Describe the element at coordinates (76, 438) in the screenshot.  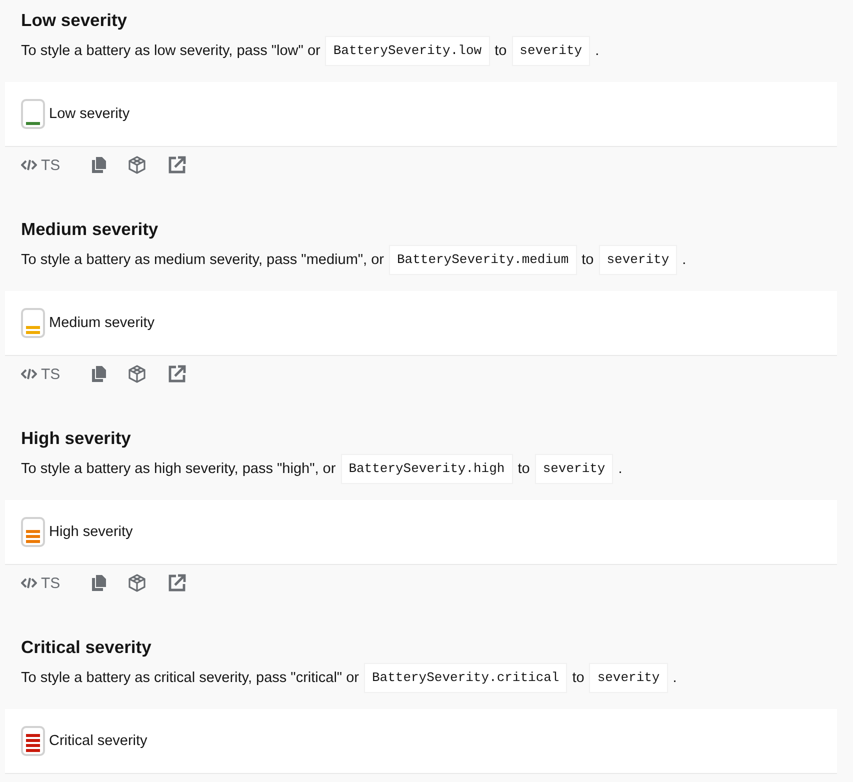
I see `section-heading: High severity` at that location.